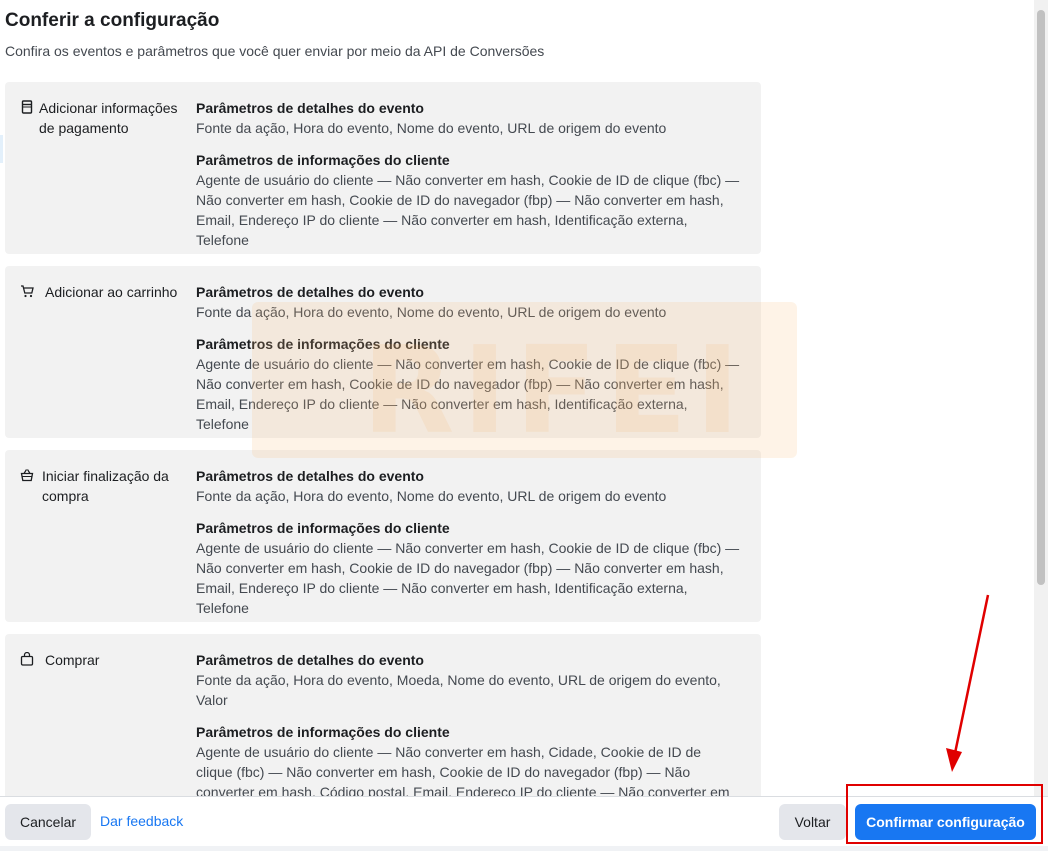 The image size is (1048, 852). Describe the element at coordinates (27, 475) in the screenshot. I see `basket-icon` at that location.